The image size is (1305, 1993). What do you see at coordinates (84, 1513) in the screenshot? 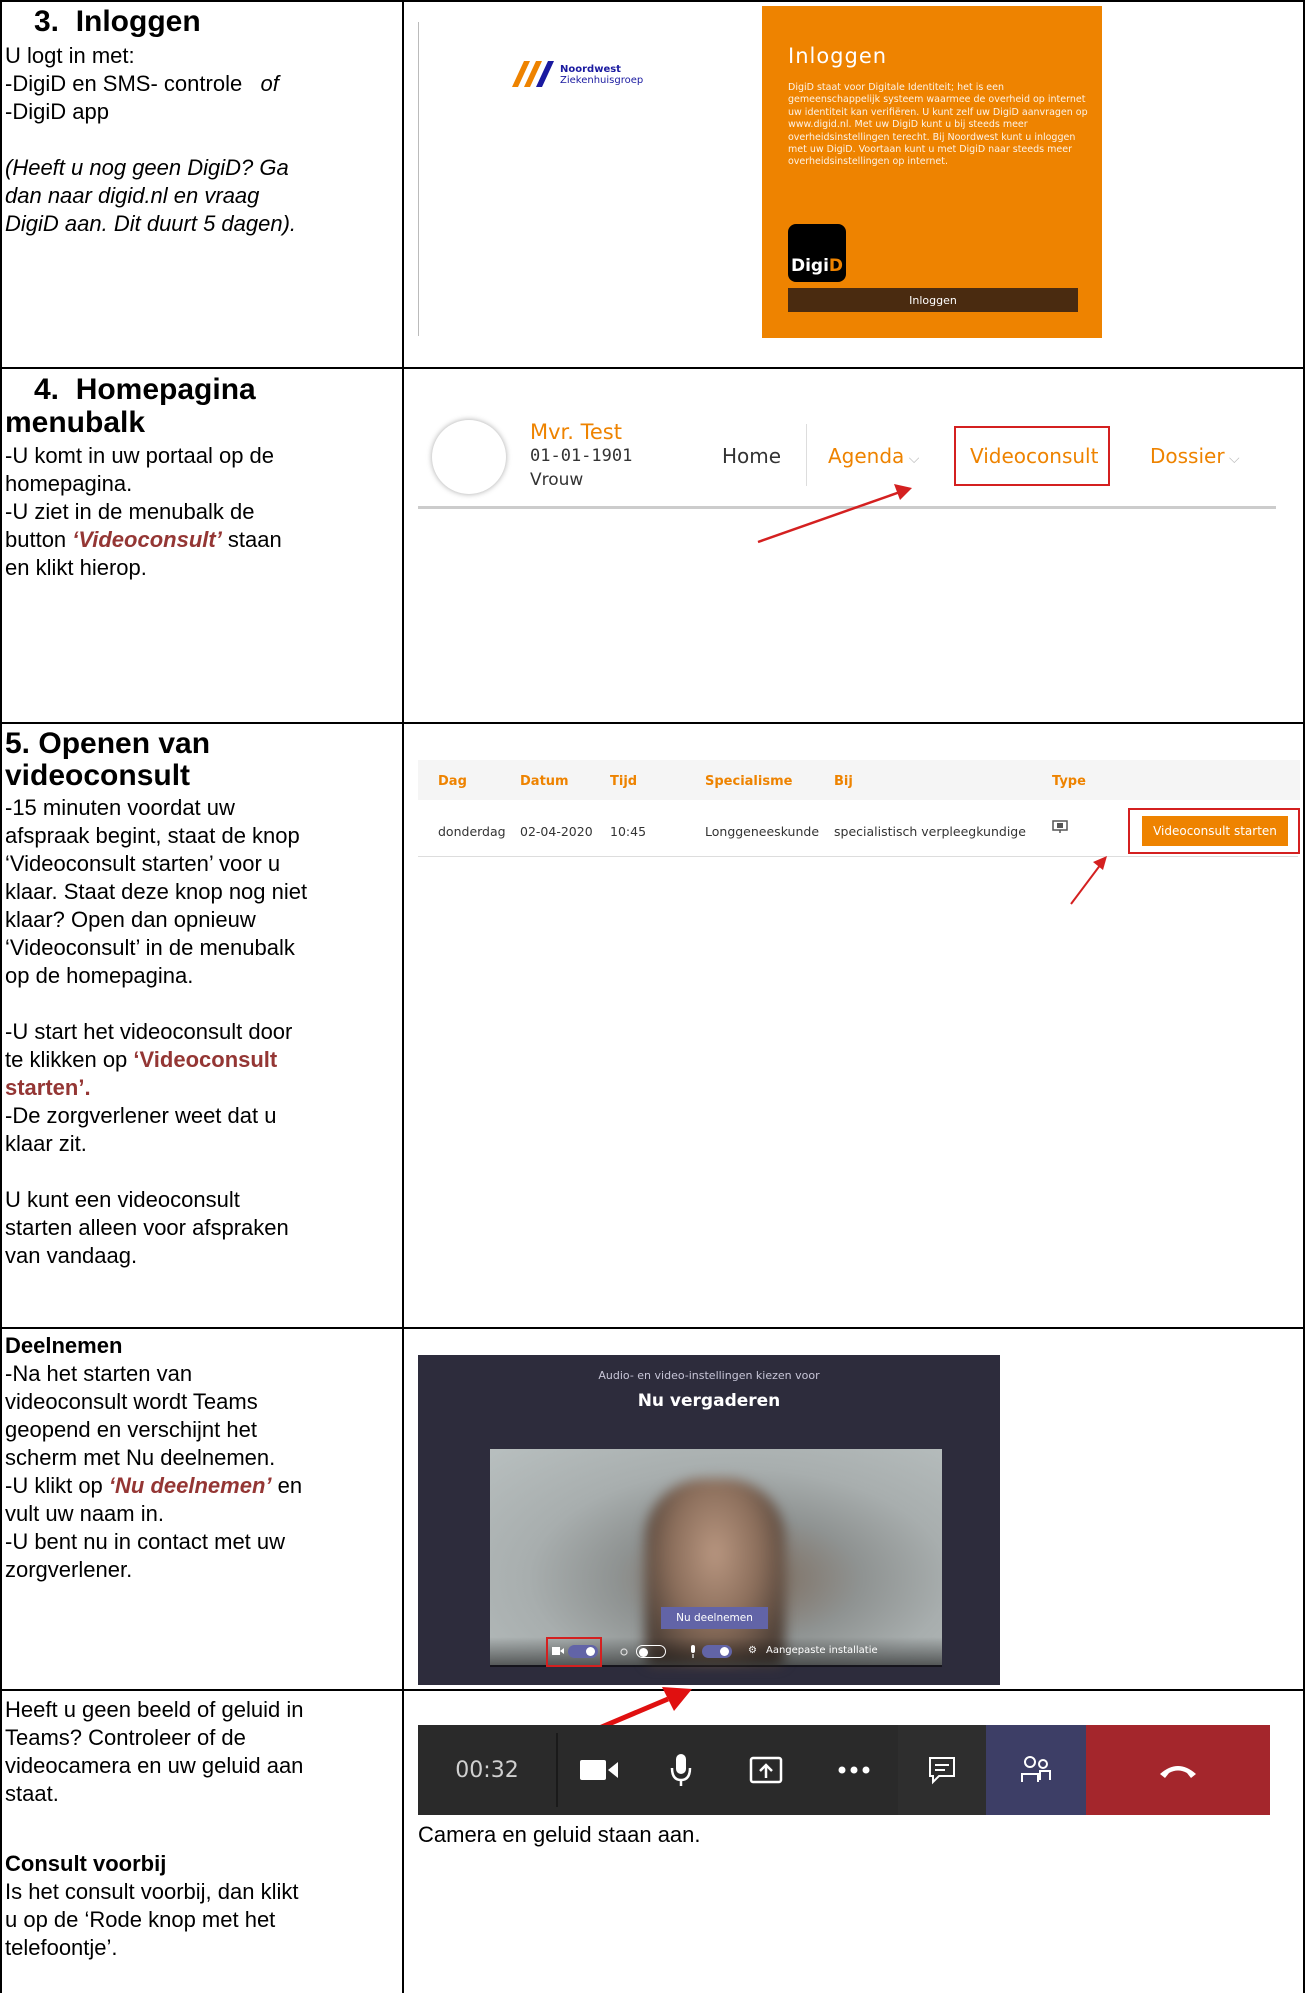
I see `step6-line: vult uw naam in.` at bounding box center [84, 1513].